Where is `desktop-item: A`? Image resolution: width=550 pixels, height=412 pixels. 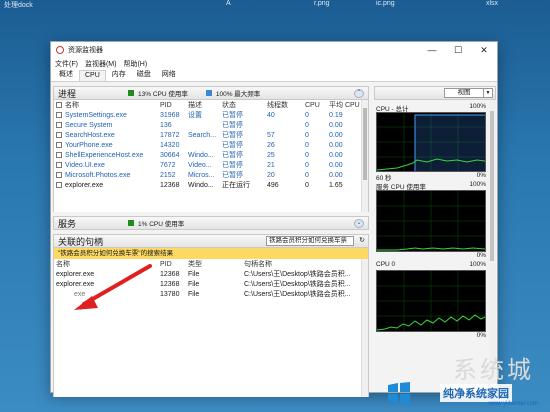 desktop-item: A is located at coordinates (228, 3).